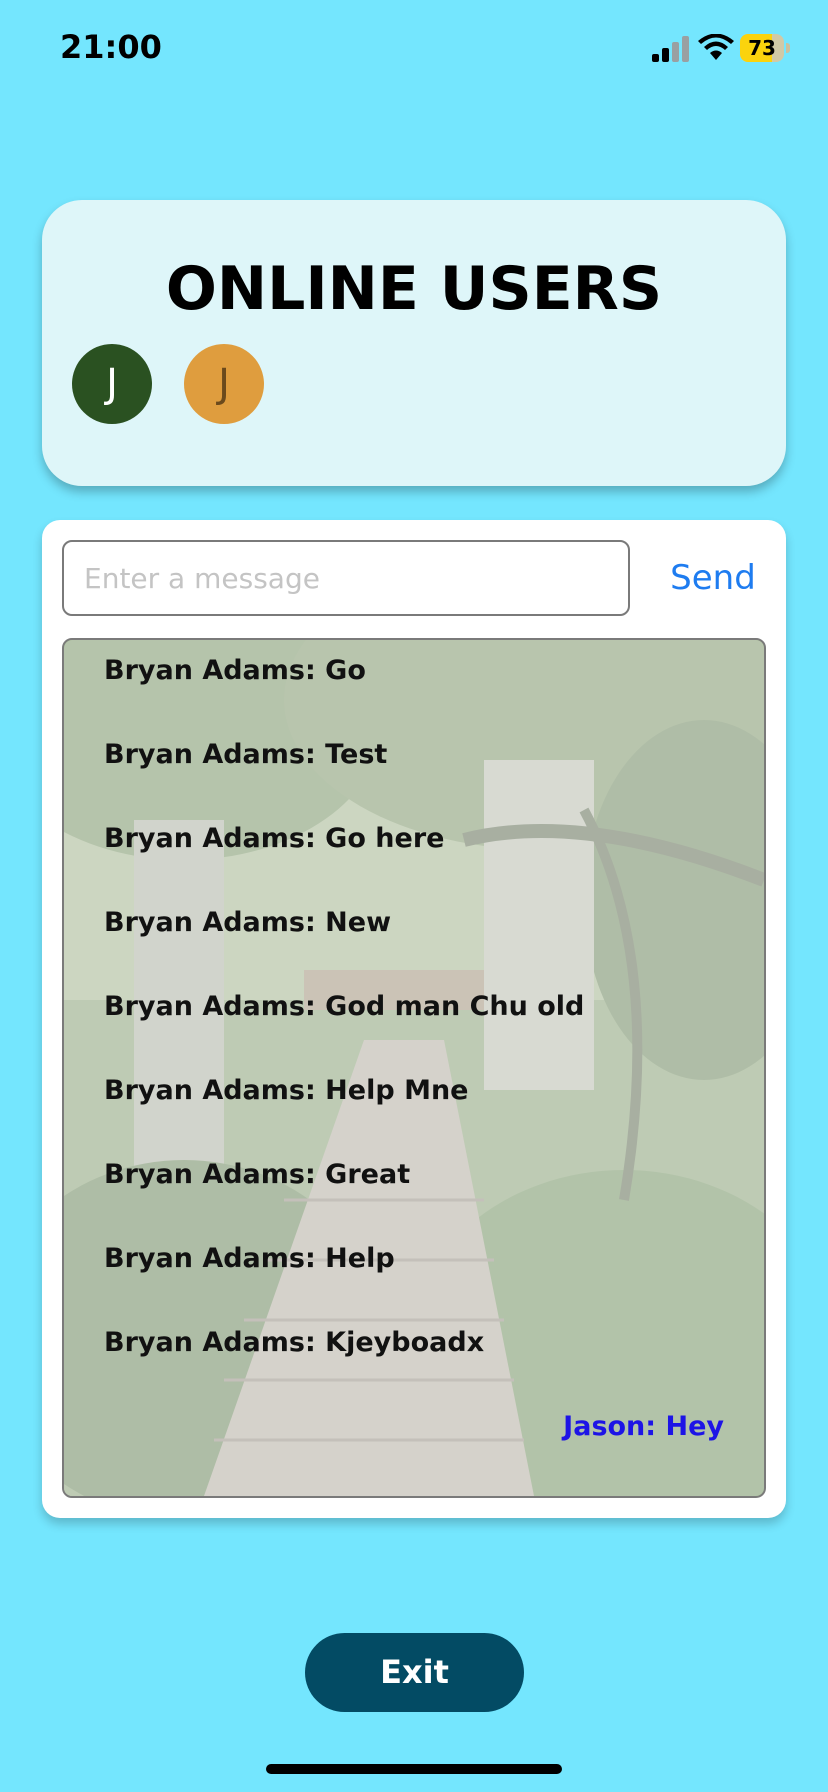 The height and width of the screenshot is (1792, 828). I want to click on message-item: Bryan Adams: Help Mne, so click(286, 1090).